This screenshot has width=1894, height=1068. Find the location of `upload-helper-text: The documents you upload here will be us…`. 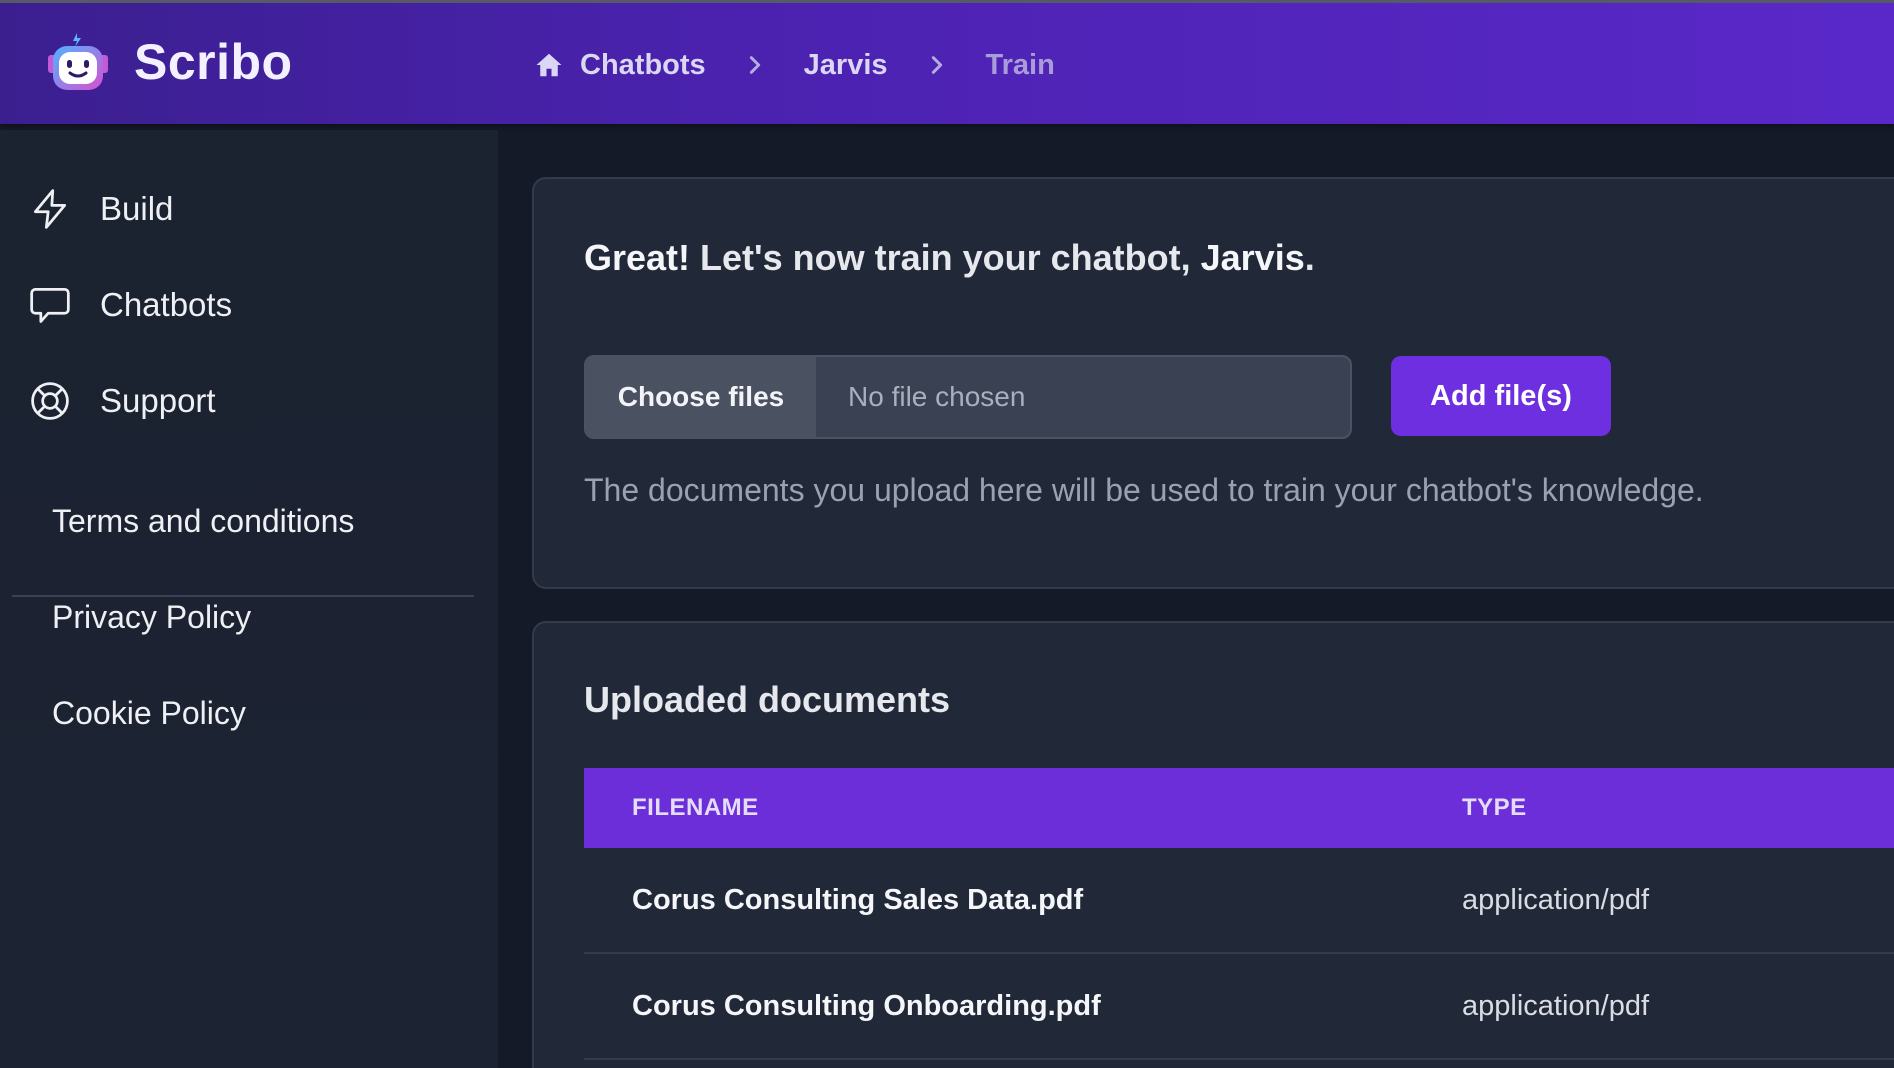

upload-helper-text: The documents you upload here will be us… is located at coordinates (1144, 490).